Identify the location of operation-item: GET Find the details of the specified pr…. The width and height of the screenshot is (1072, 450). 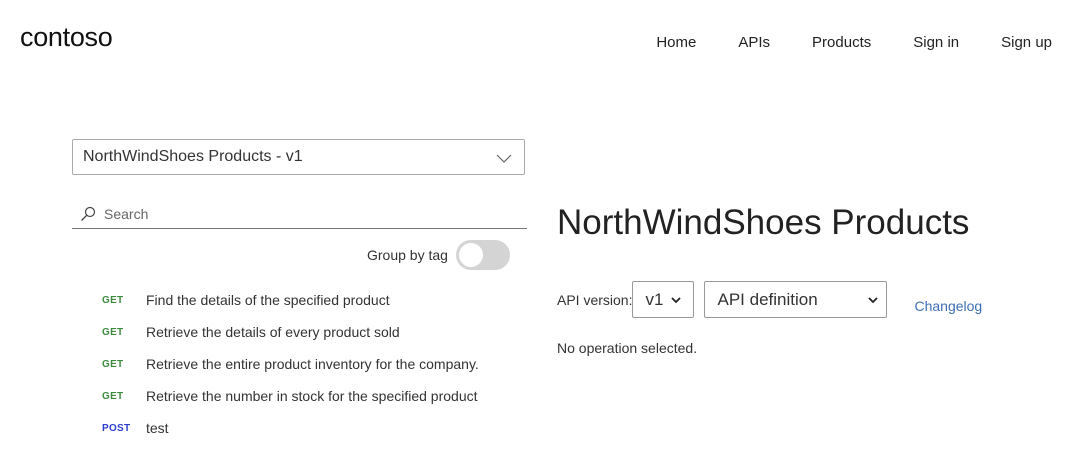
(290, 300).